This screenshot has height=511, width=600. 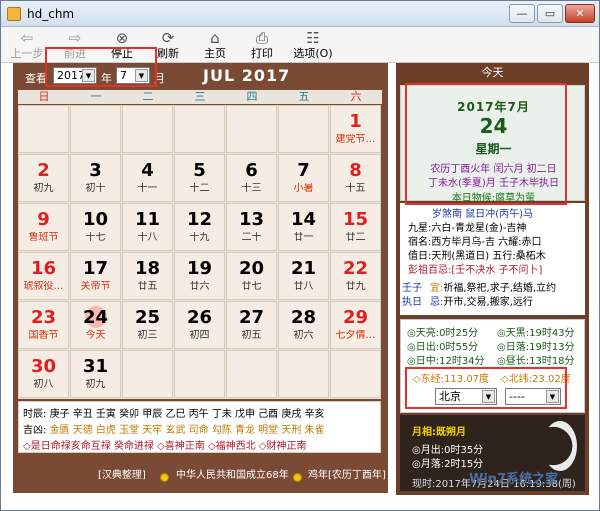 I want to click on weekday-header: 四, so click(x=252, y=97).